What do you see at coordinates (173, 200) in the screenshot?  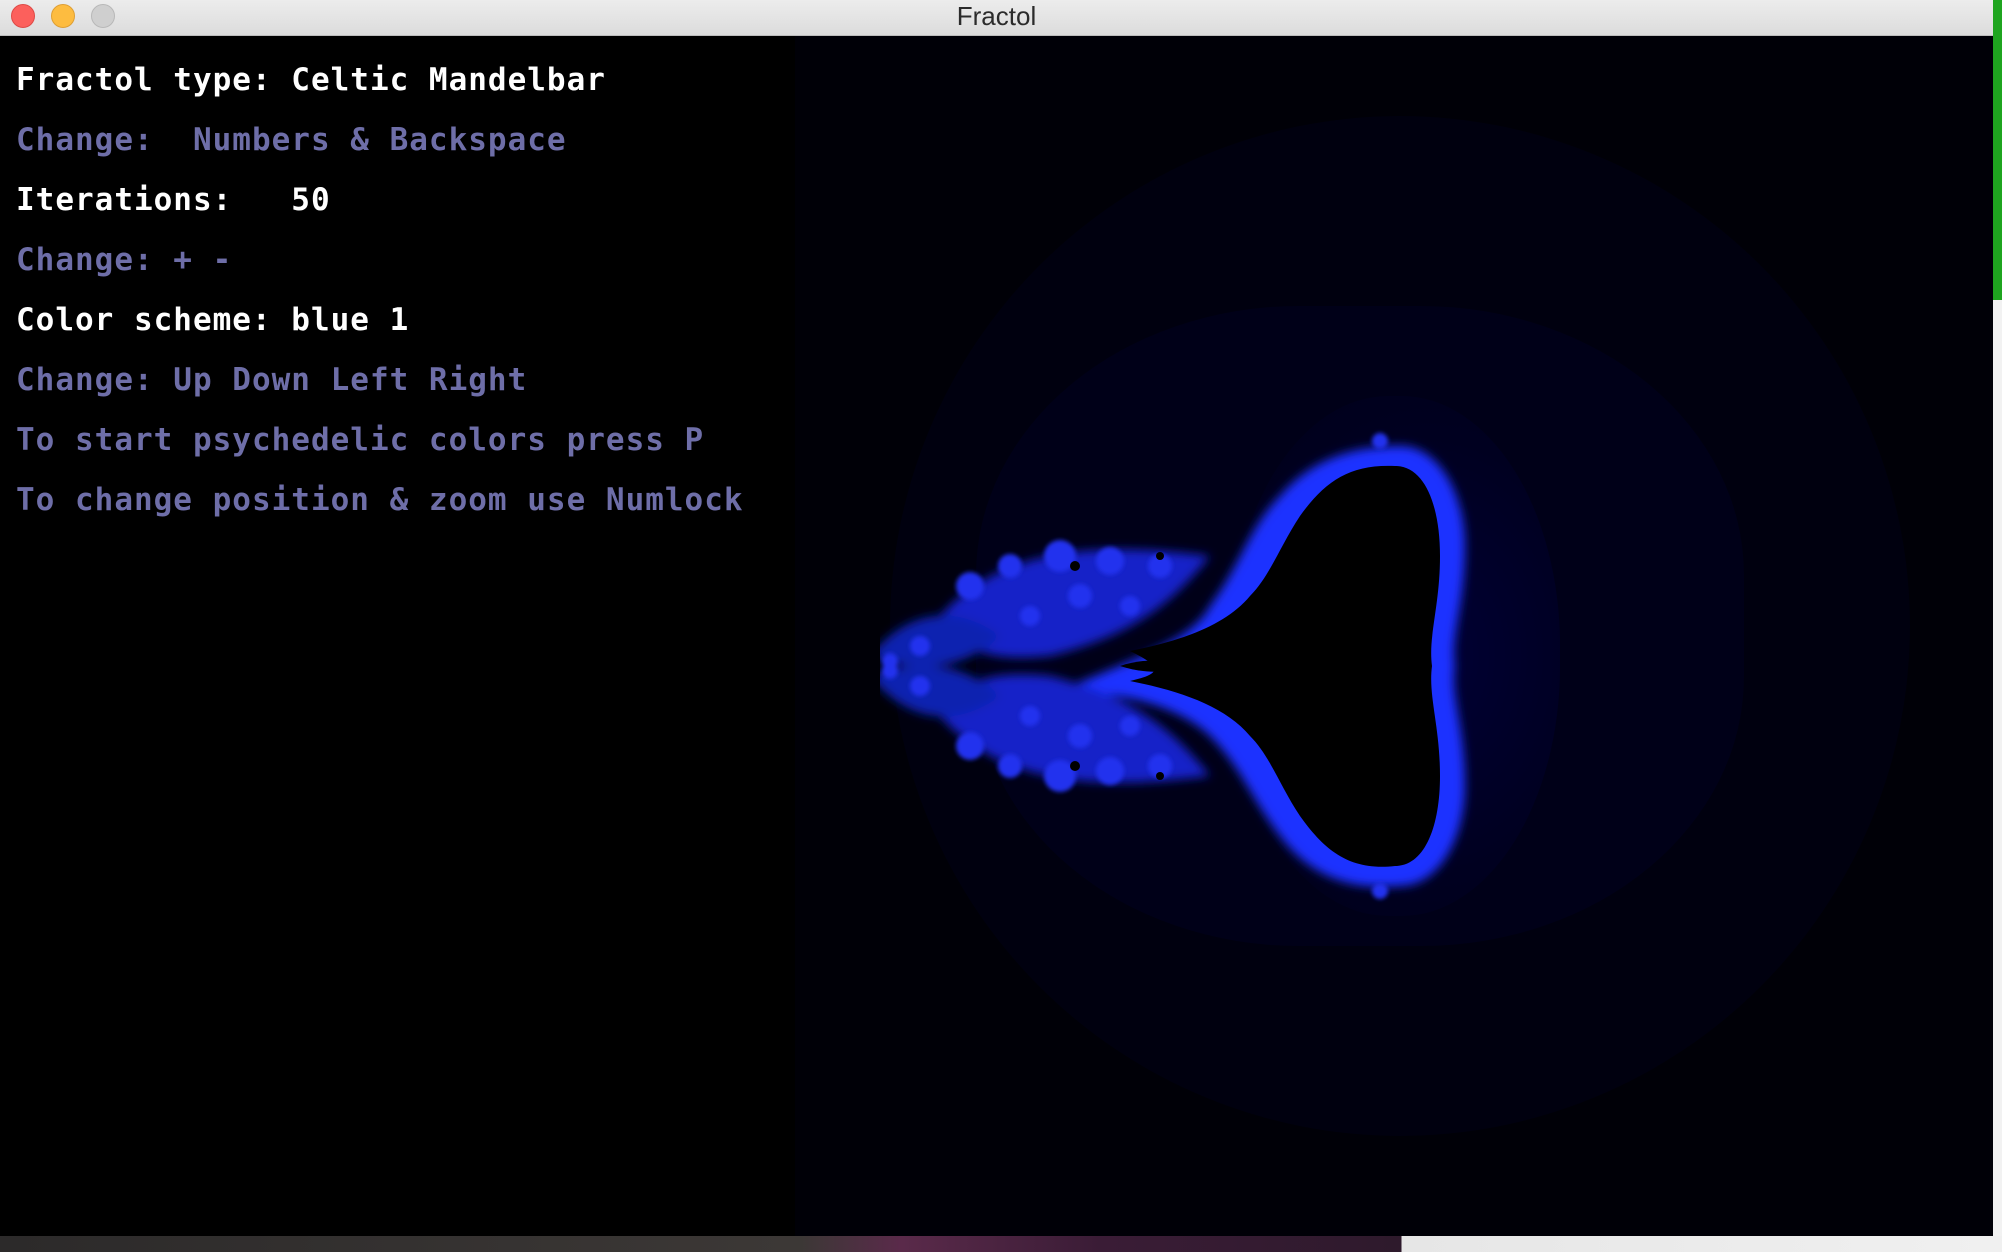 I see `iterations-text: Iterations: 50` at bounding box center [173, 200].